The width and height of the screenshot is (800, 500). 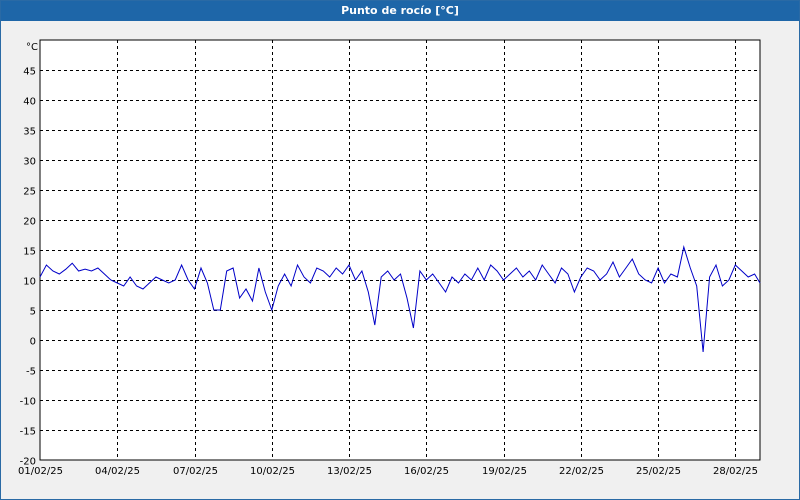 I want to click on y-tick-label: 5, so click(x=33, y=312).